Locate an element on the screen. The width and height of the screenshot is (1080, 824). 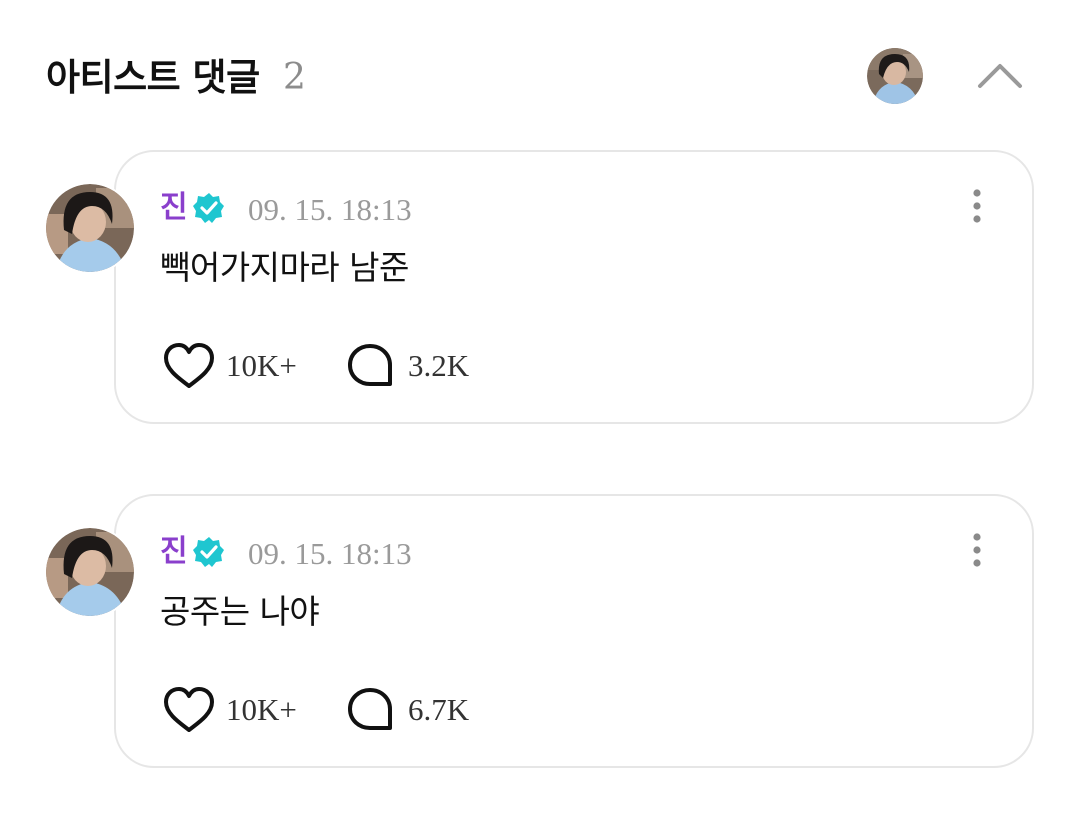
comment-count: 2 is located at coordinates (294, 77).